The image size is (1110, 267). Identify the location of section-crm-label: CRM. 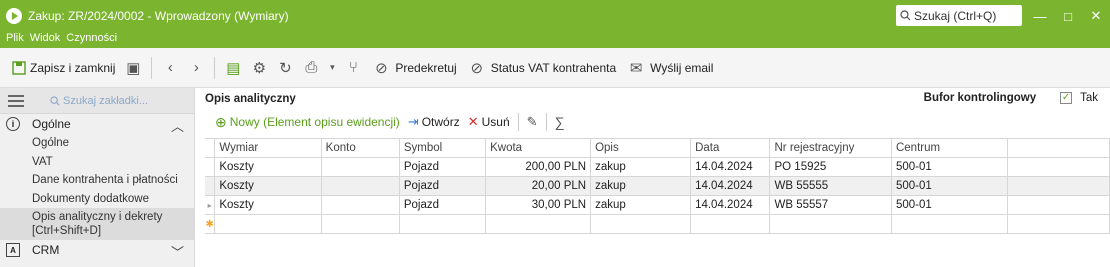
(46, 250).